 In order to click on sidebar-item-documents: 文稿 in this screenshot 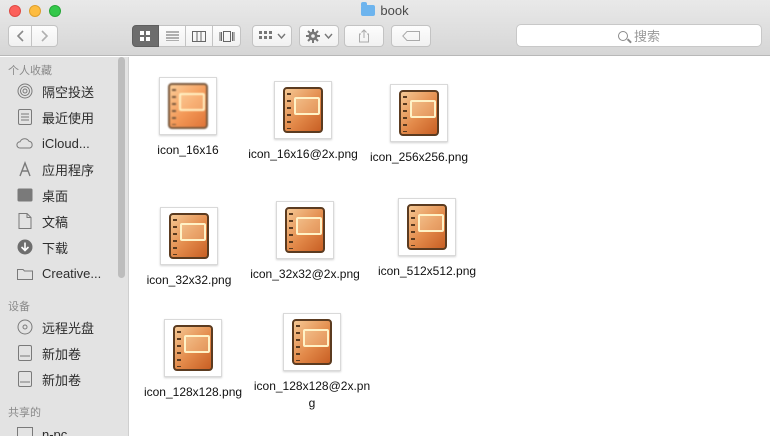, I will do `click(42, 221)`.